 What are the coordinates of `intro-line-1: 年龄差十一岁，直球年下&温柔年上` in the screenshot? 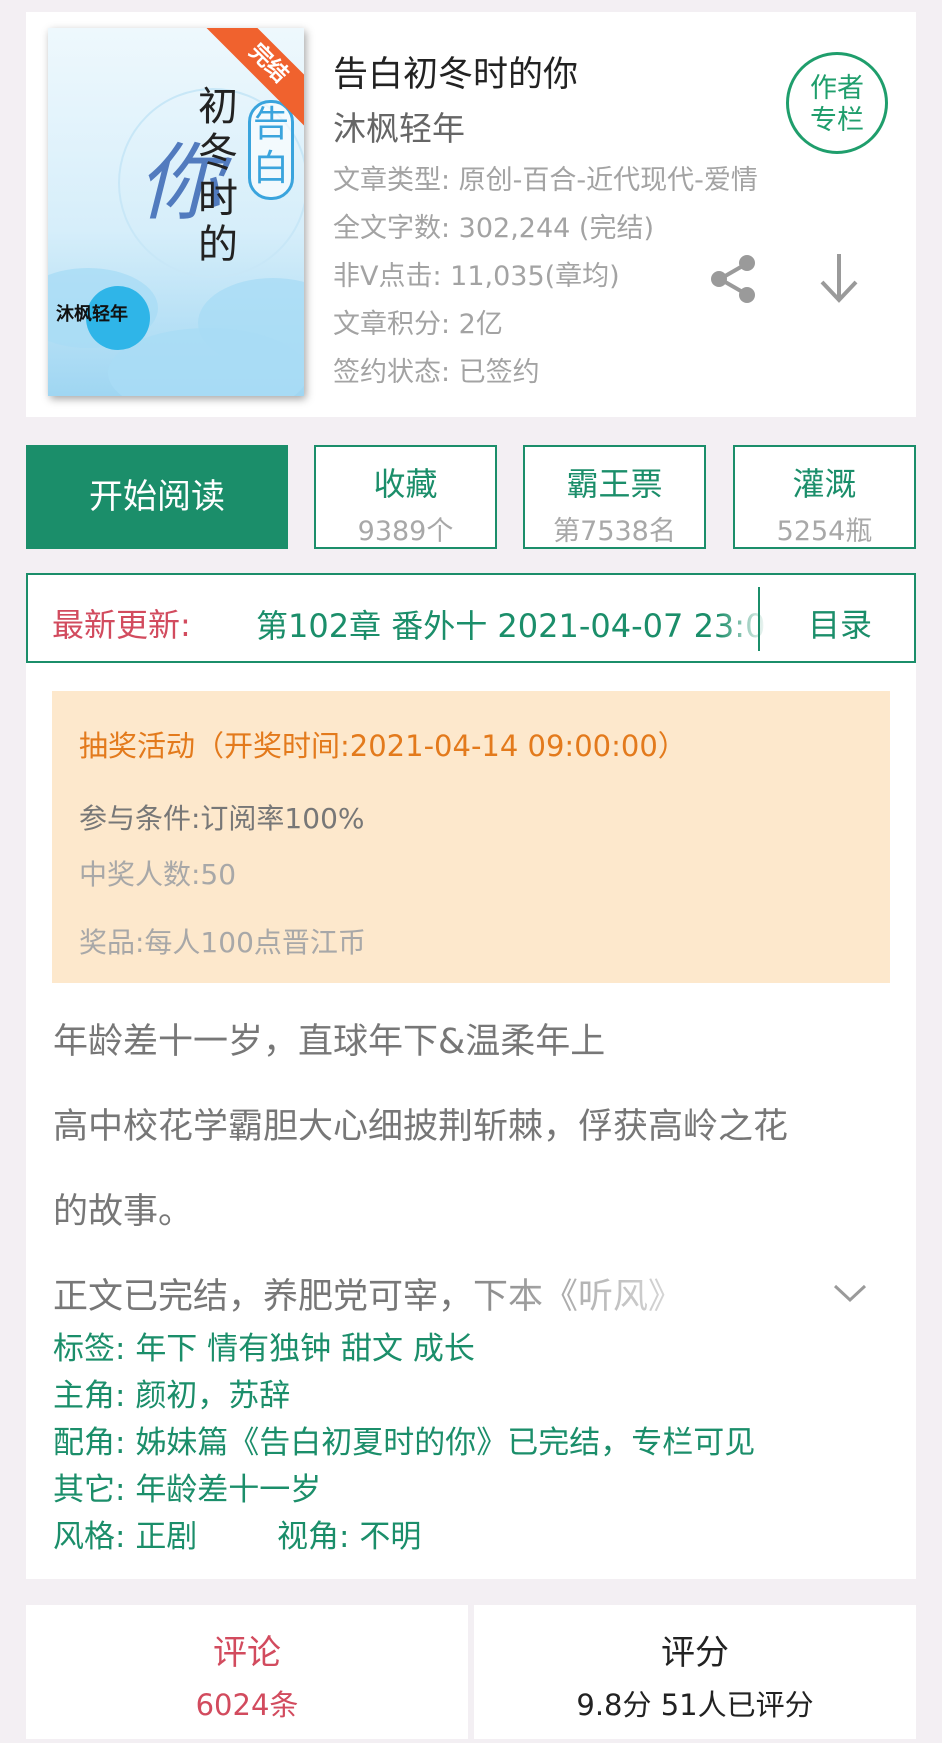 It's located at (329, 1042).